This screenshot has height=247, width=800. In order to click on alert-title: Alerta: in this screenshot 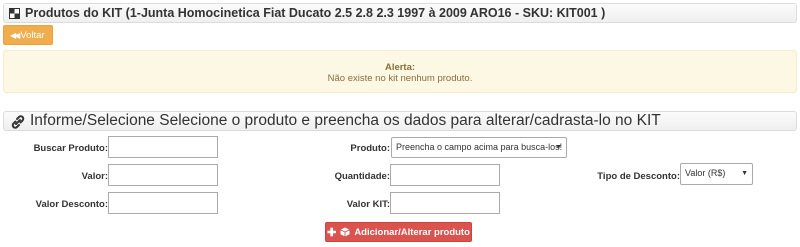, I will do `click(400, 67)`.